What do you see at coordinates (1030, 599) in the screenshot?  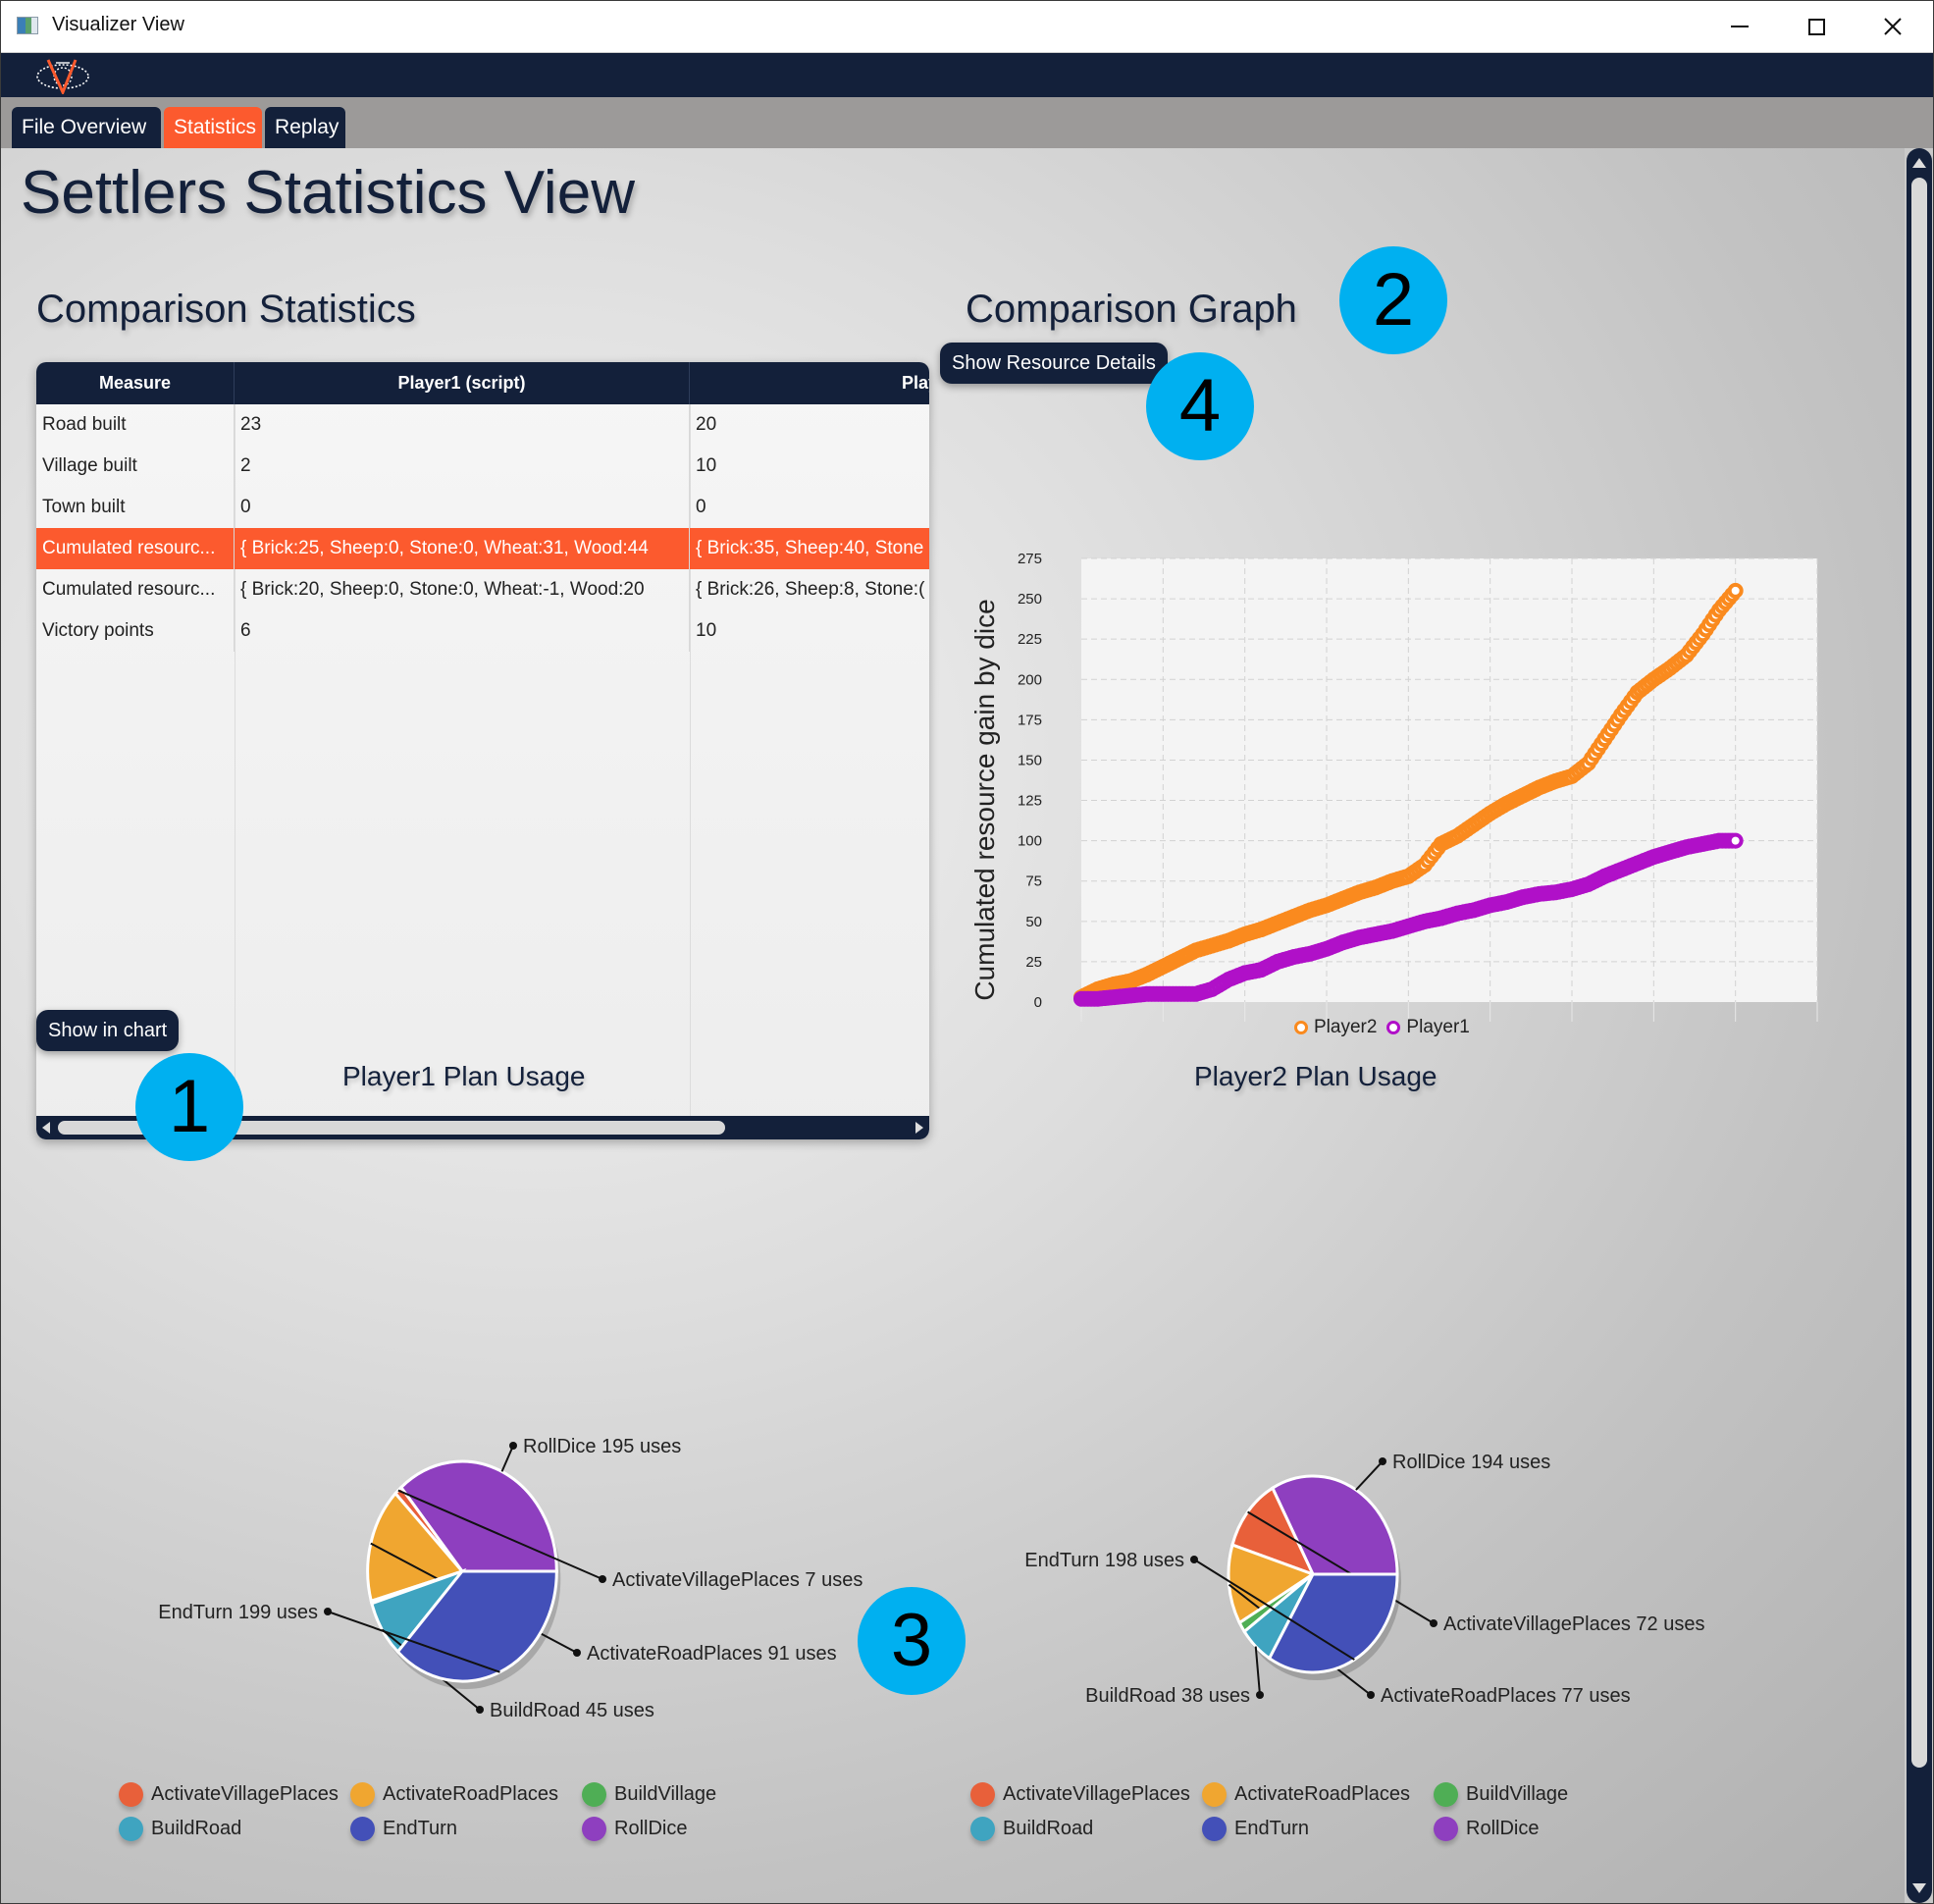 I see `y-tick-label: 250` at bounding box center [1030, 599].